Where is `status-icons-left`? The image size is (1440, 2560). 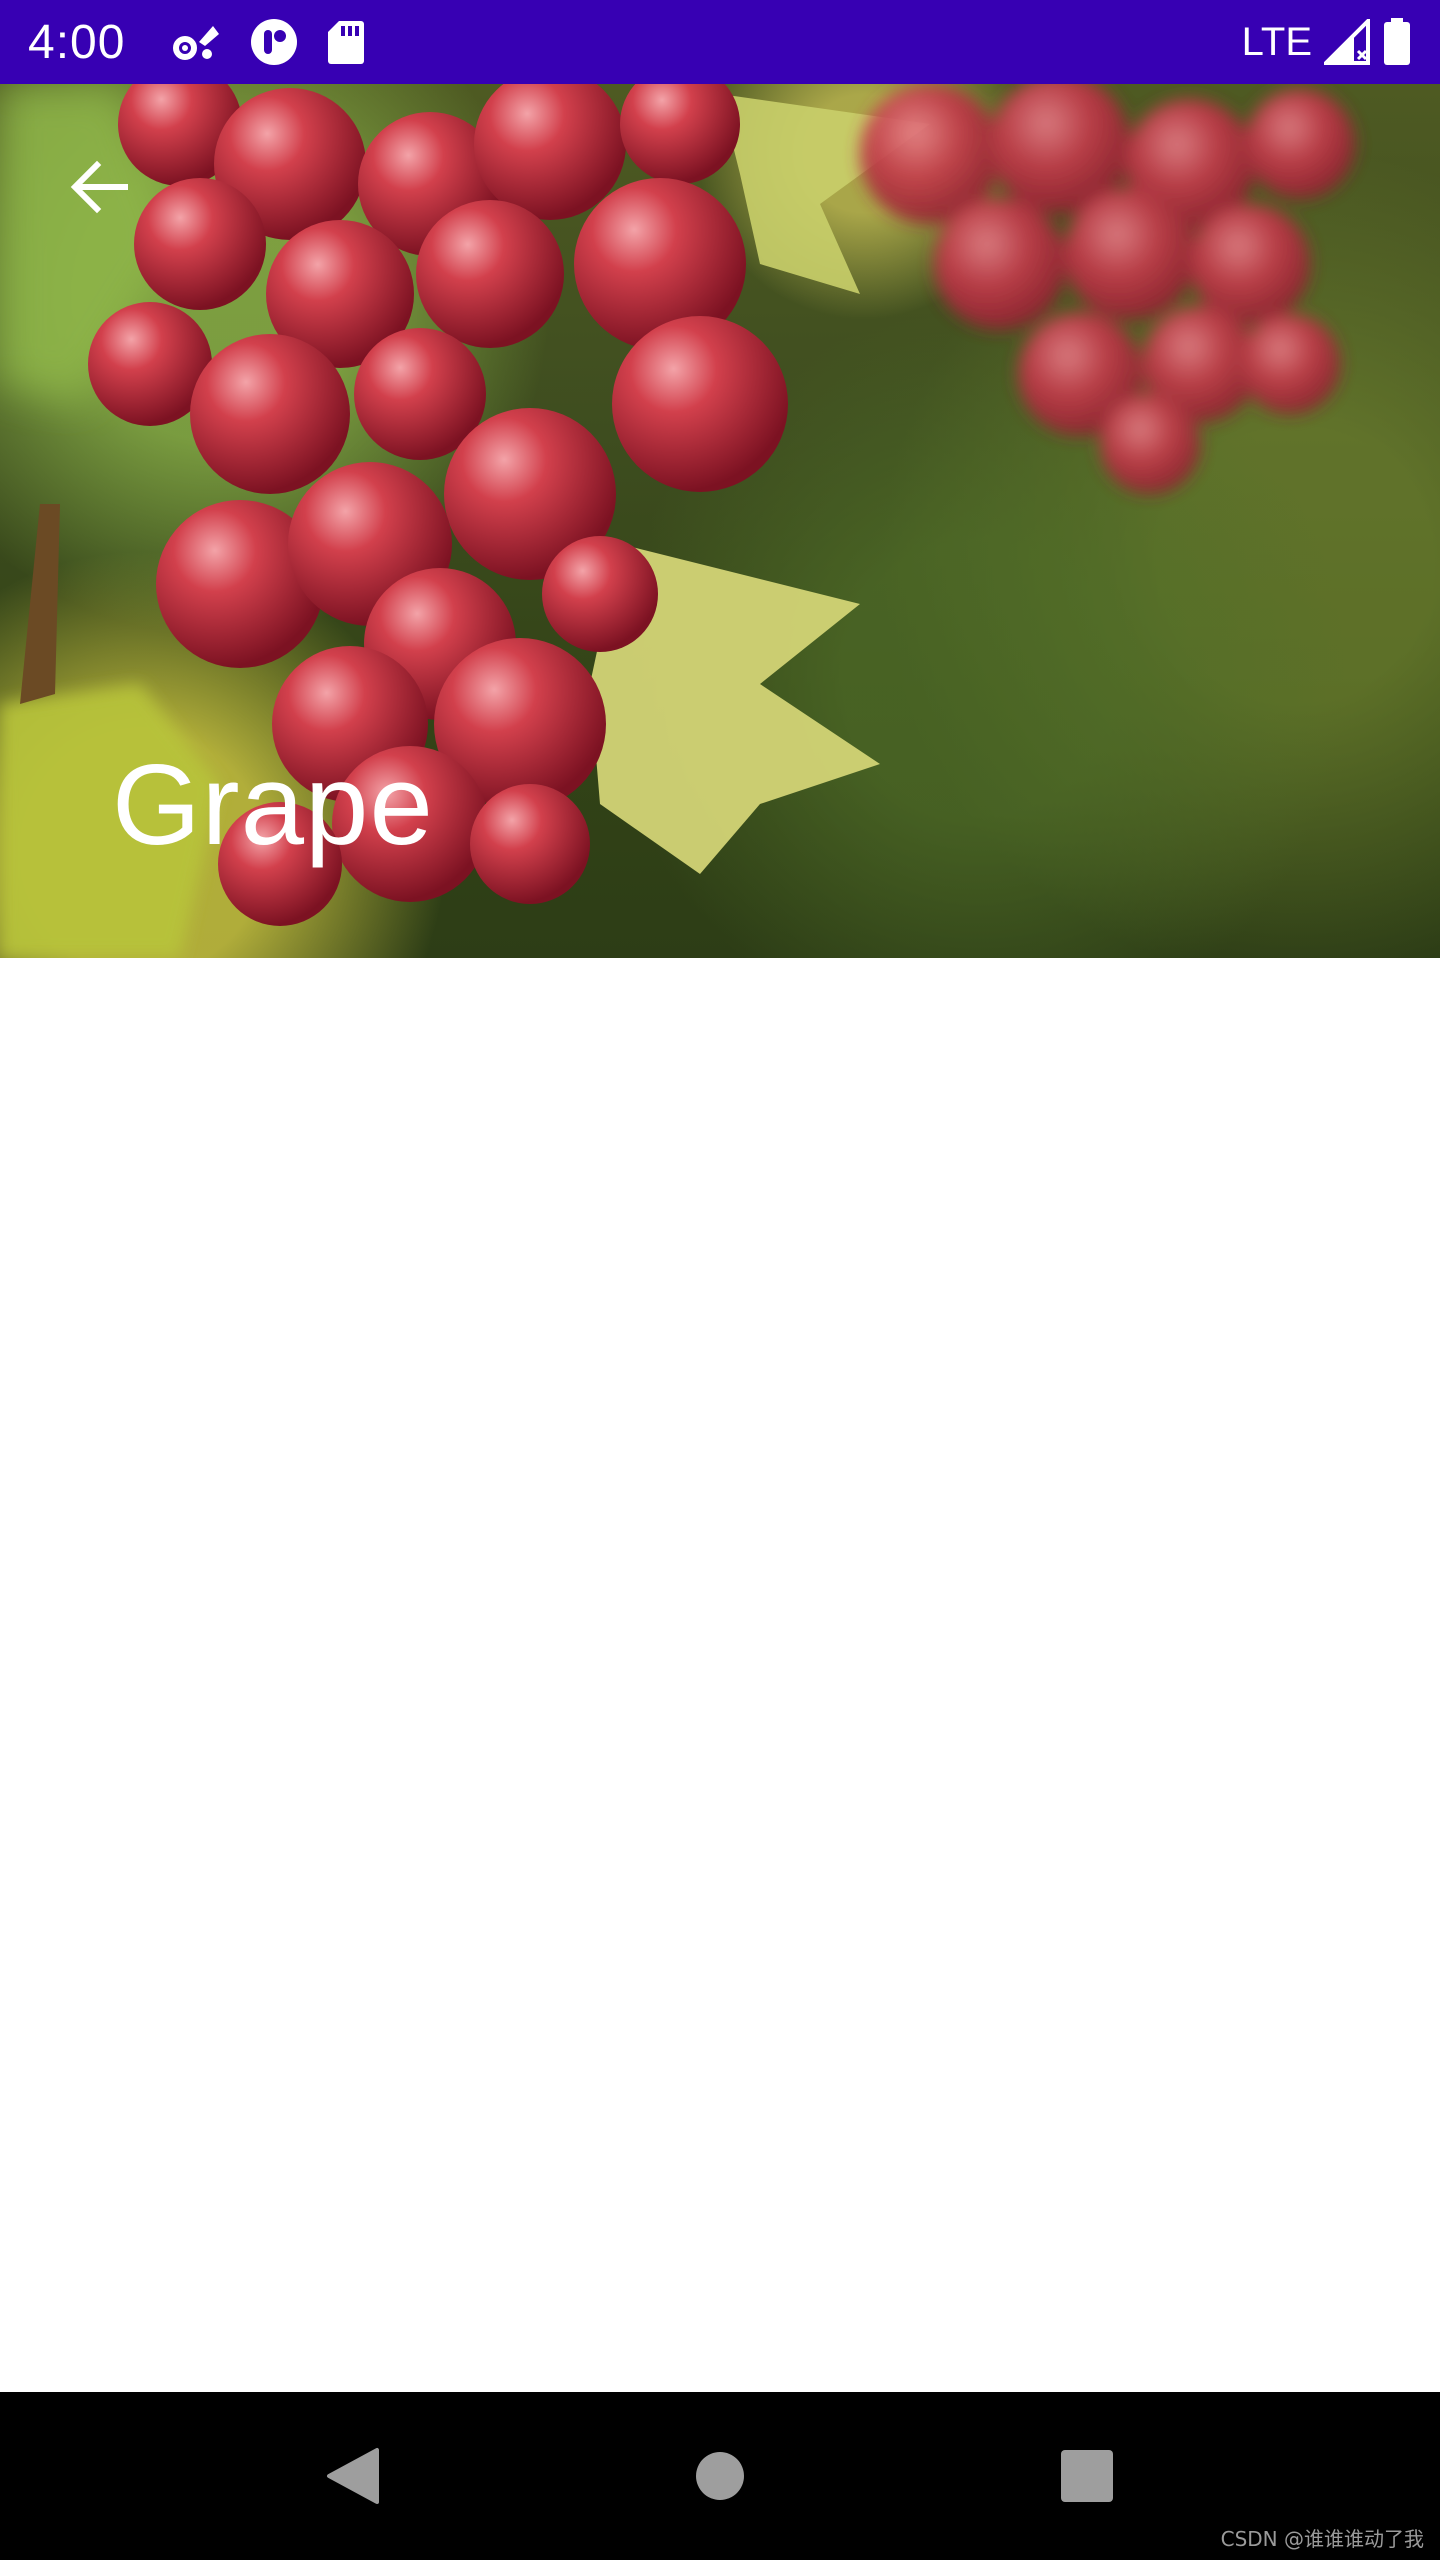
status-icons-left is located at coordinates (267, 42).